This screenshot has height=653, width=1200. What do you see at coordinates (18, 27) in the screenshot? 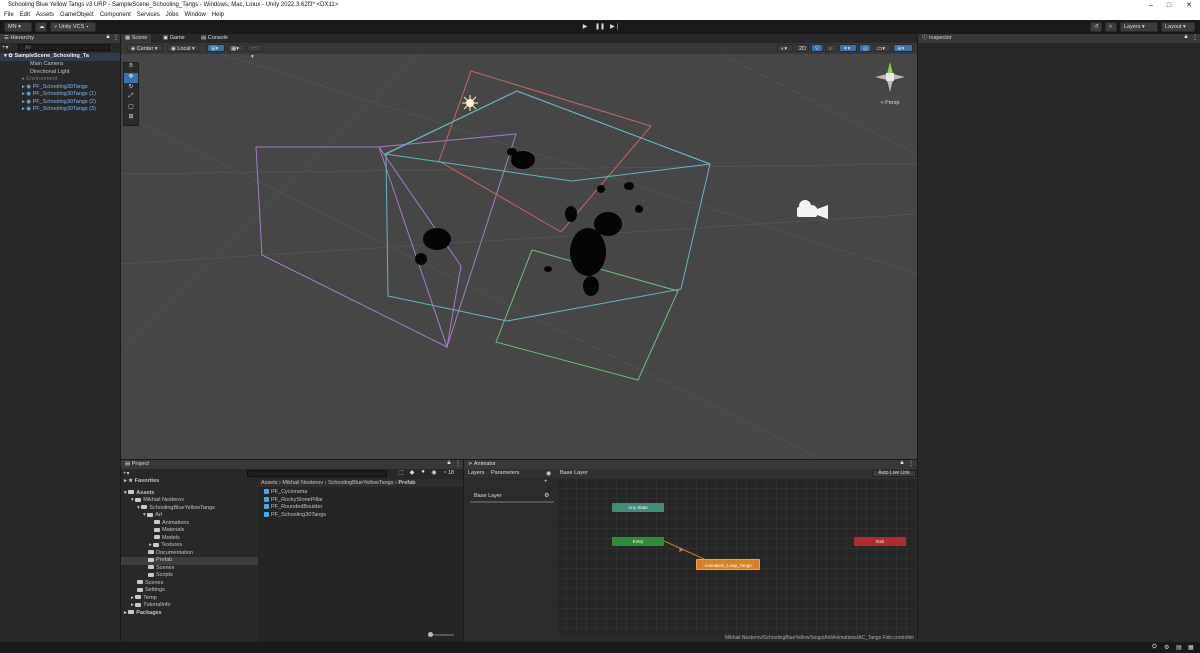
I see `account-button: MN ▾` at bounding box center [18, 27].